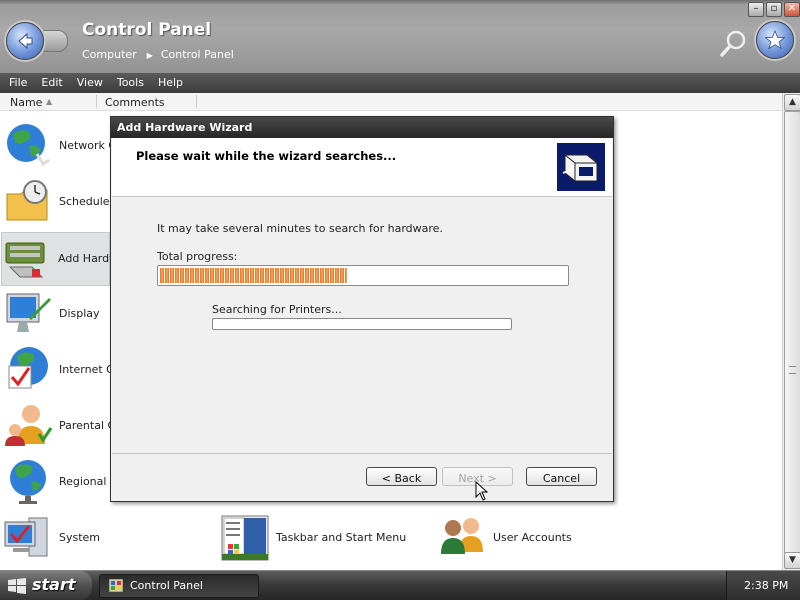 Image resolution: width=800 pixels, height=600 pixels. Describe the element at coordinates (51, 83) in the screenshot. I see `menu-edit: Edit` at that location.